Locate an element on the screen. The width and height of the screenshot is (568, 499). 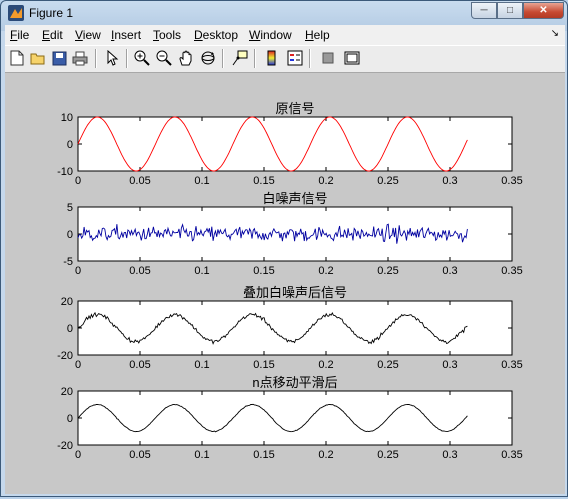
open-button is located at coordinates (38, 58).